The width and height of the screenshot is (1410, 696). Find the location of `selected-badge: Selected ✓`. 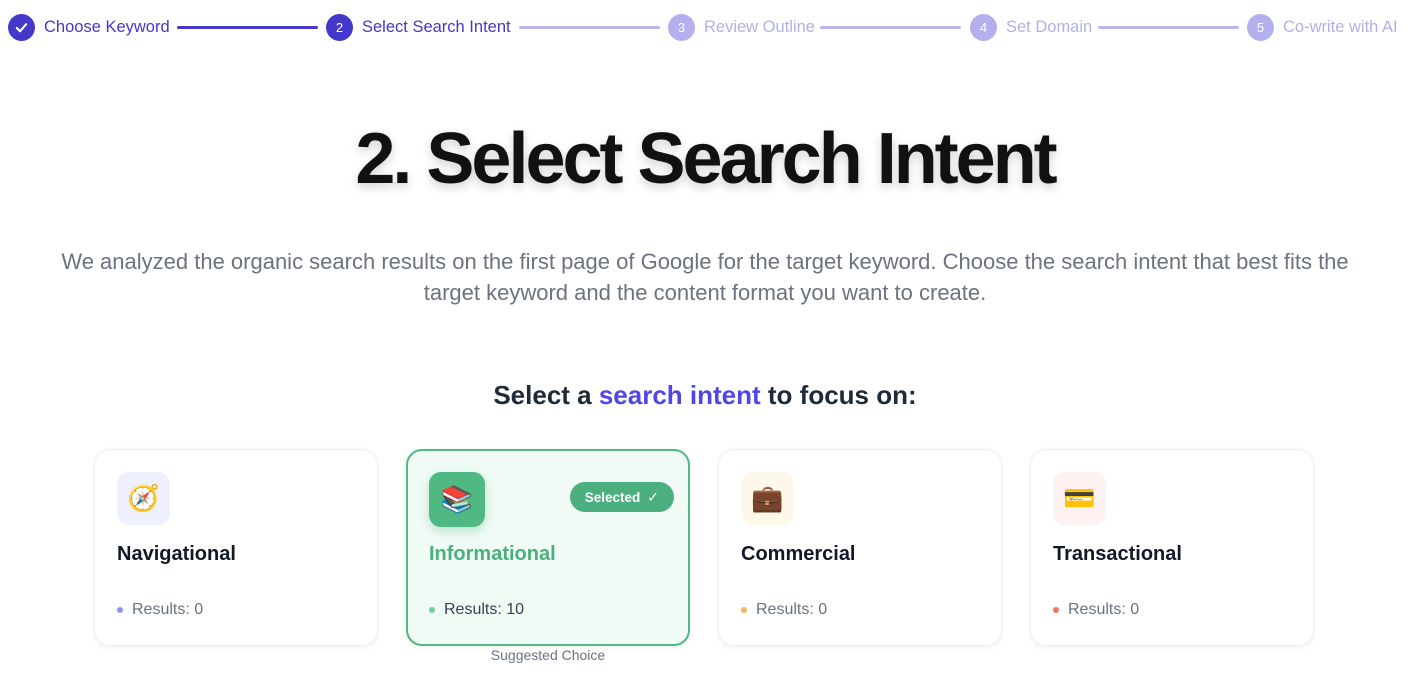

selected-badge: Selected ✓ is located at coordinates (621, 497).